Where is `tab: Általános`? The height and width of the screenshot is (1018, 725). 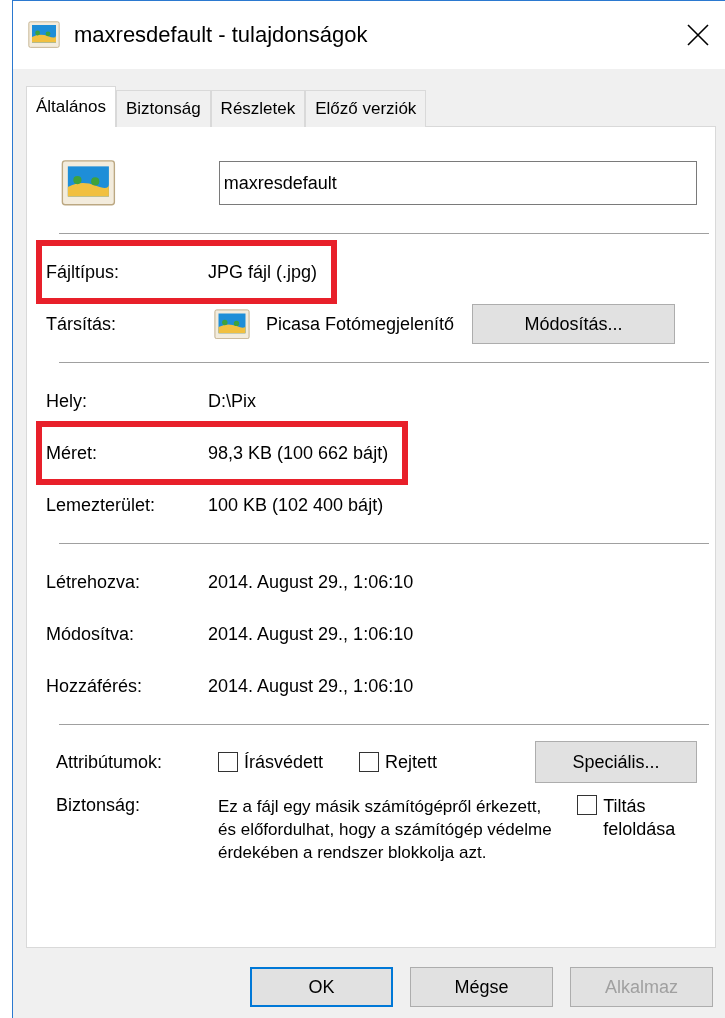
tab: Általános is located at coordinates (71, 106).